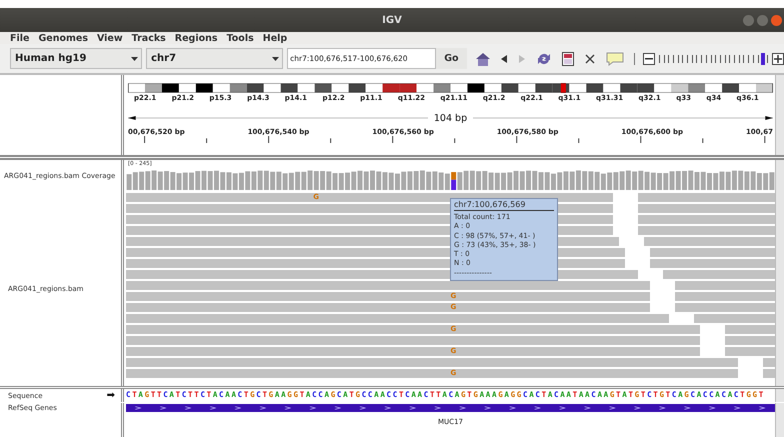 The height and width of the screenshot is (437, 784). I want to click on menu-item: Genomes, so click(63, 38).